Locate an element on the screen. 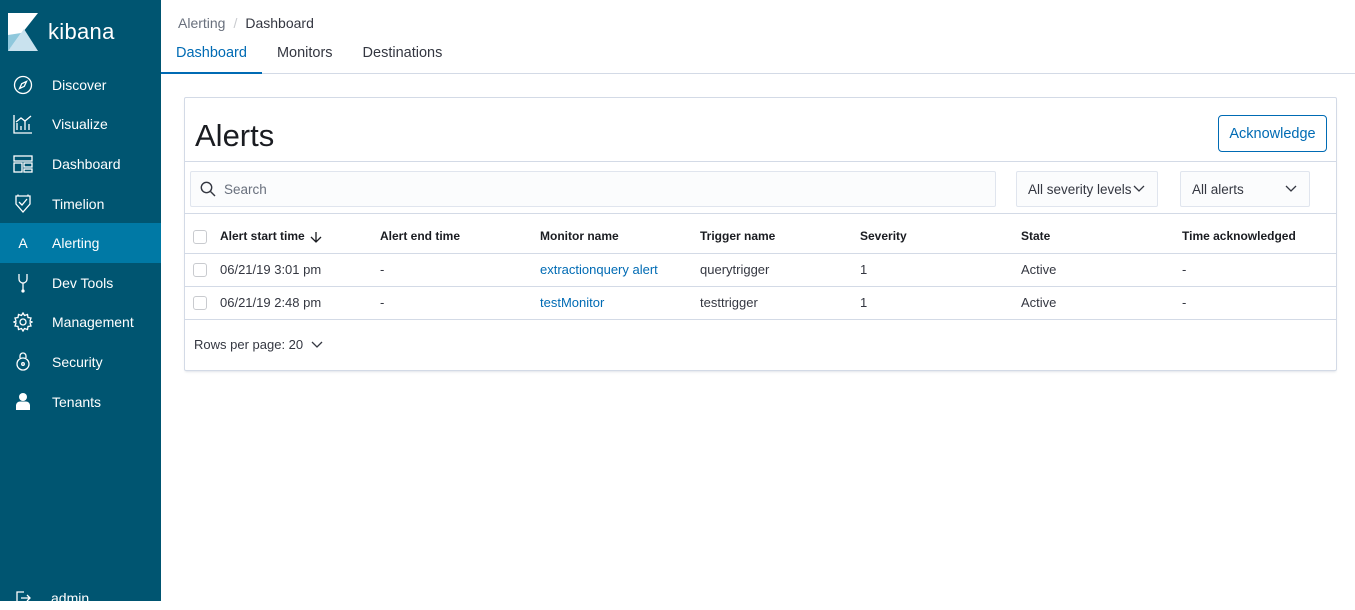  kibana-logo: kibana is located at coordinates (61, 32).